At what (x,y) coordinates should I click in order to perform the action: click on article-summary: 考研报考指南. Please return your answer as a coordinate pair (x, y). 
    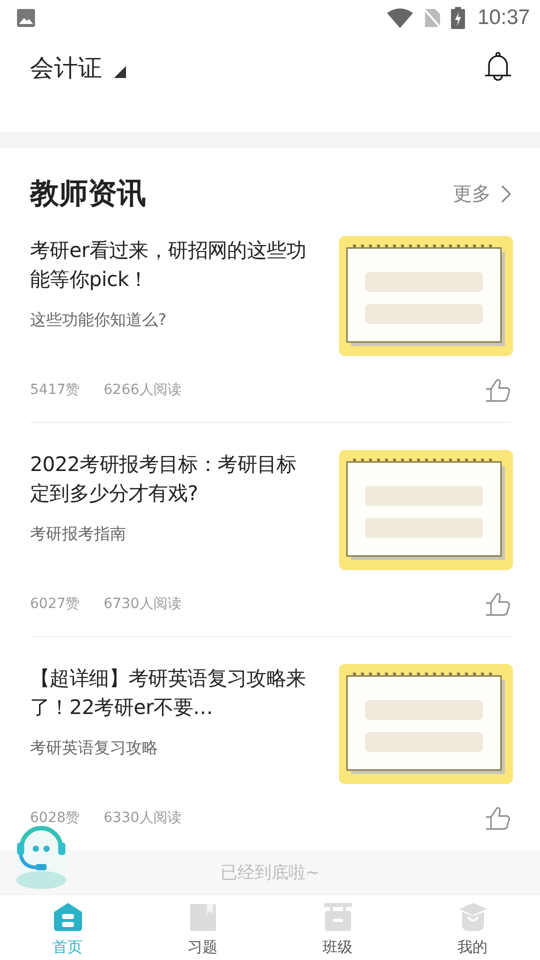
    Looking at the image, I should click on (78, 534).